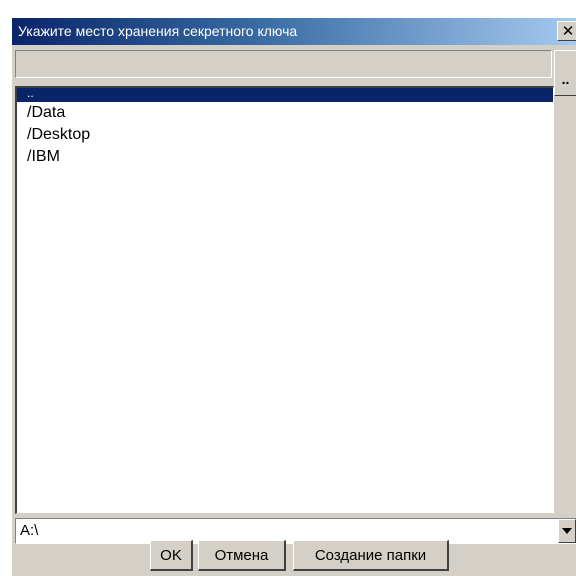  I want to click on list-item-desktop: /Desktop, so click(285, 135).